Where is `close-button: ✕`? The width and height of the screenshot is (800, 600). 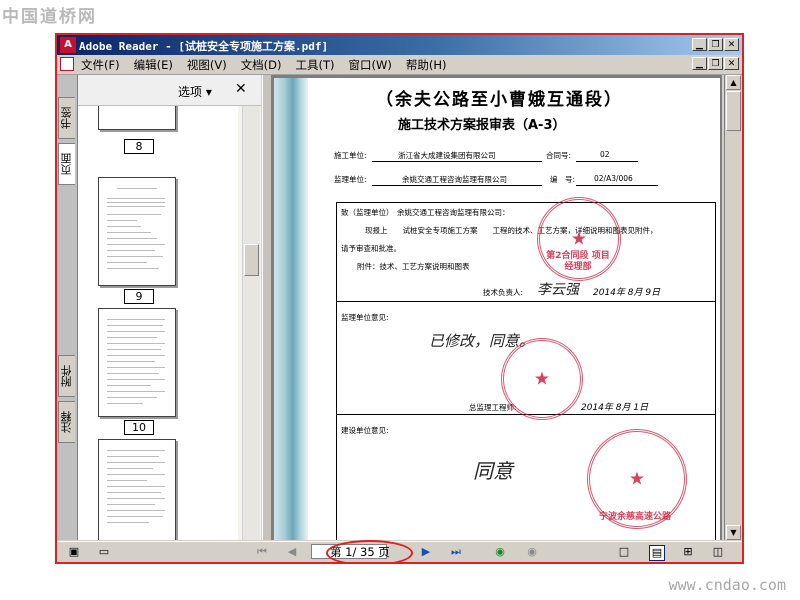
close-button: ✕ is located at coordinates (731, 44).